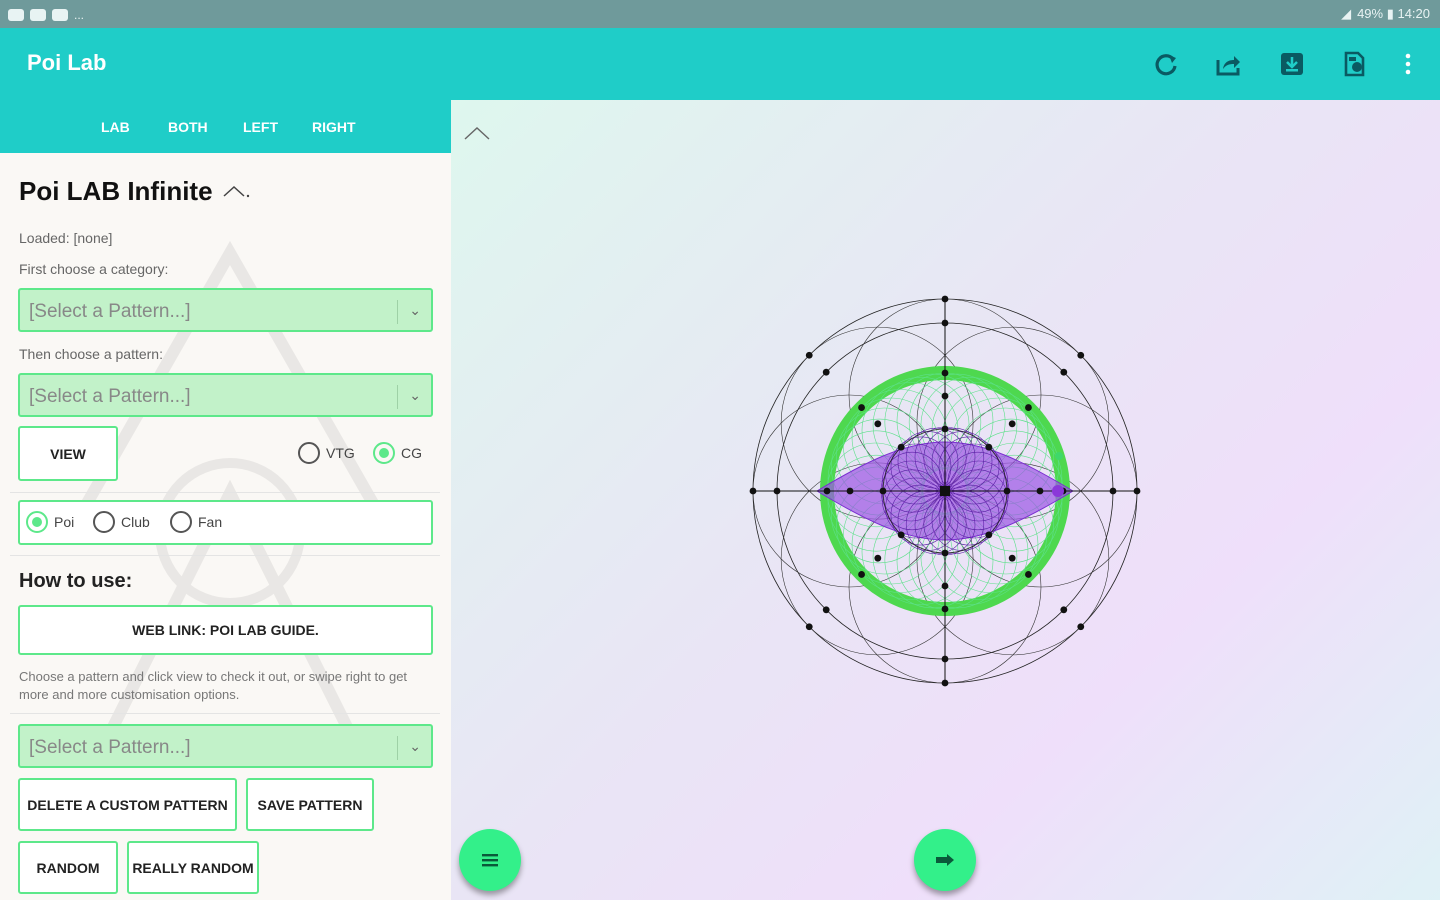  I want to click on category-select-value: [Select a Pattern...], so click(110, 311).